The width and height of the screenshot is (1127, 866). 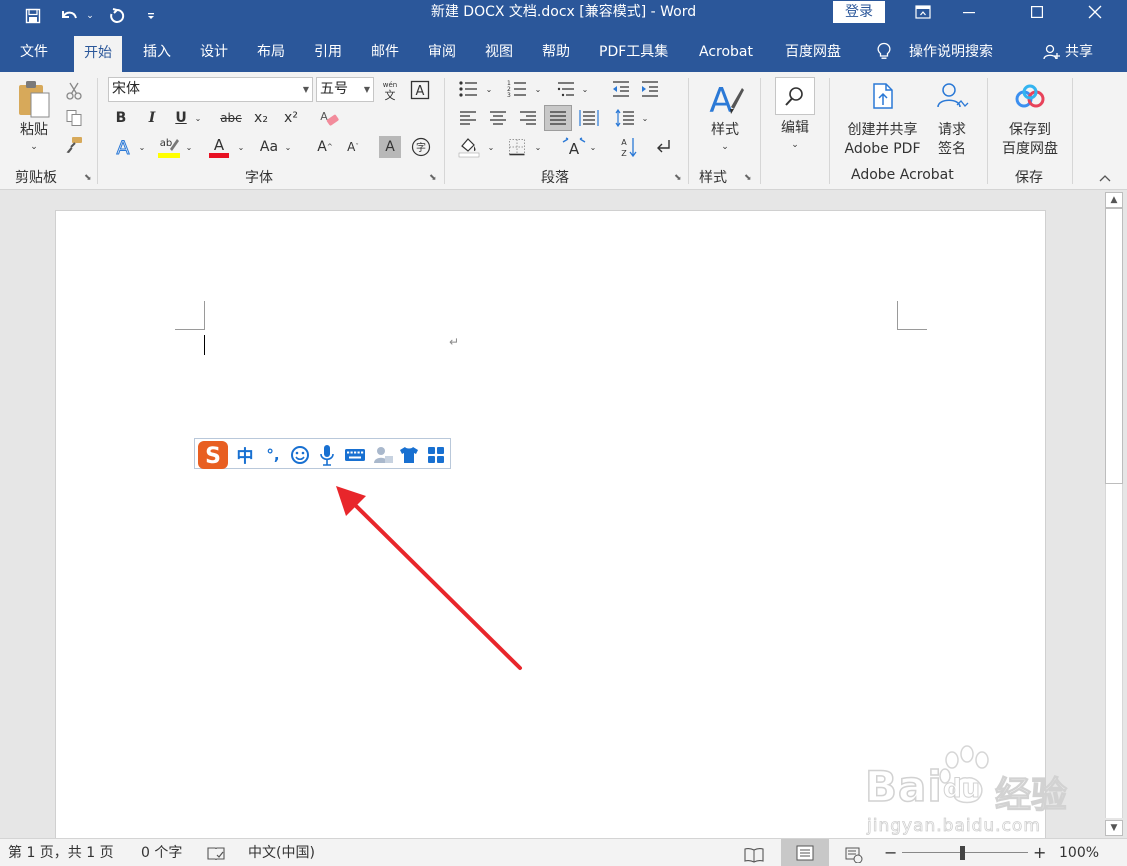 What do you see at coordinates (216, 855) in the screenshot?
I see `proofing-icon` at bounding box center [216, 855].